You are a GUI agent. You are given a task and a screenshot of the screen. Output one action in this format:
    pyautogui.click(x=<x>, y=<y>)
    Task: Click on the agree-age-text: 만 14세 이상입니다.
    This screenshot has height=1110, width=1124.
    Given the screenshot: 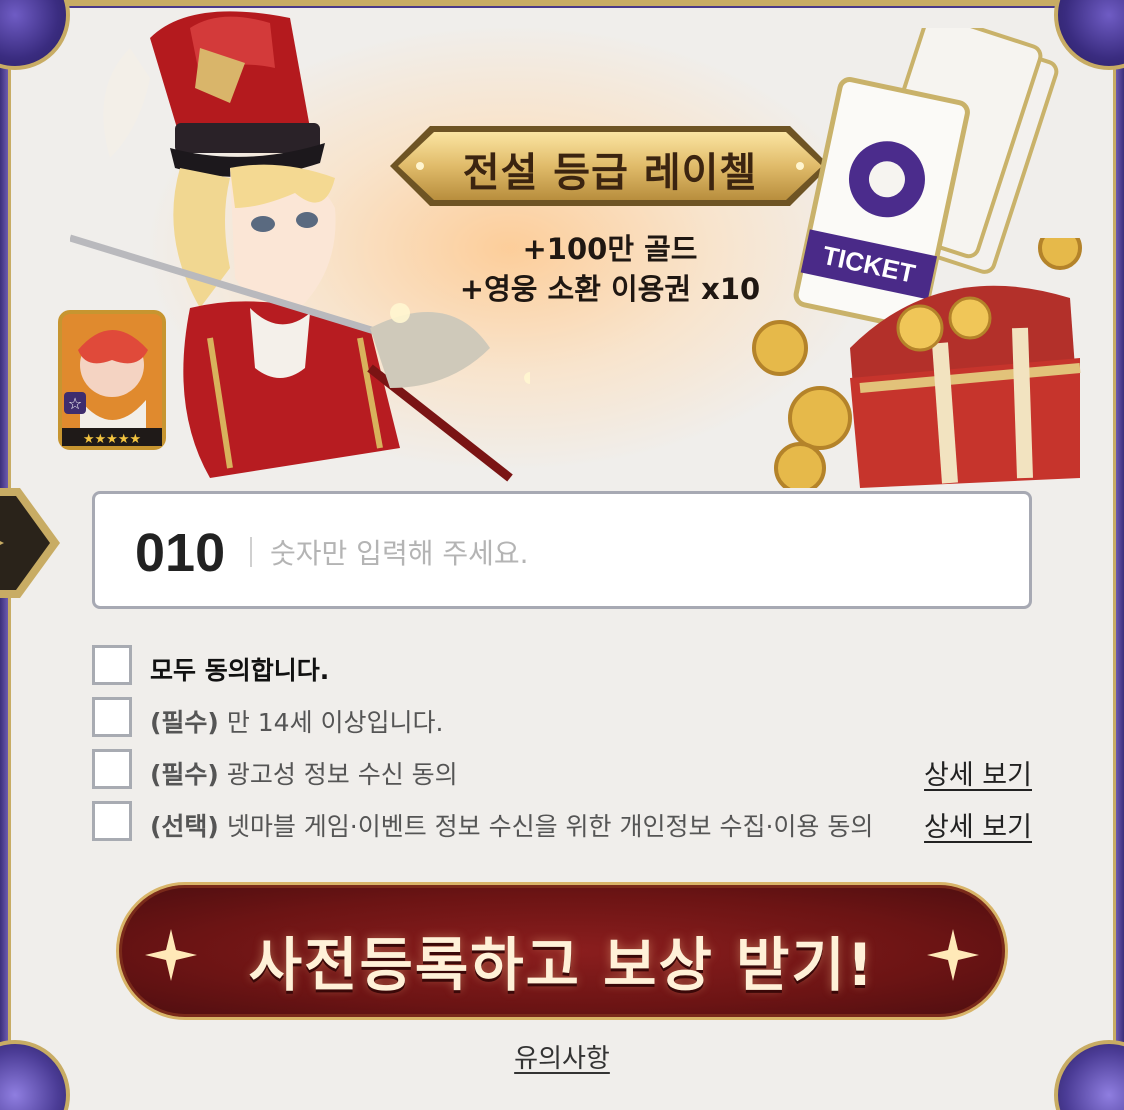 What is the action you would take?
    pyautogui.click(x=335, y=722)
    